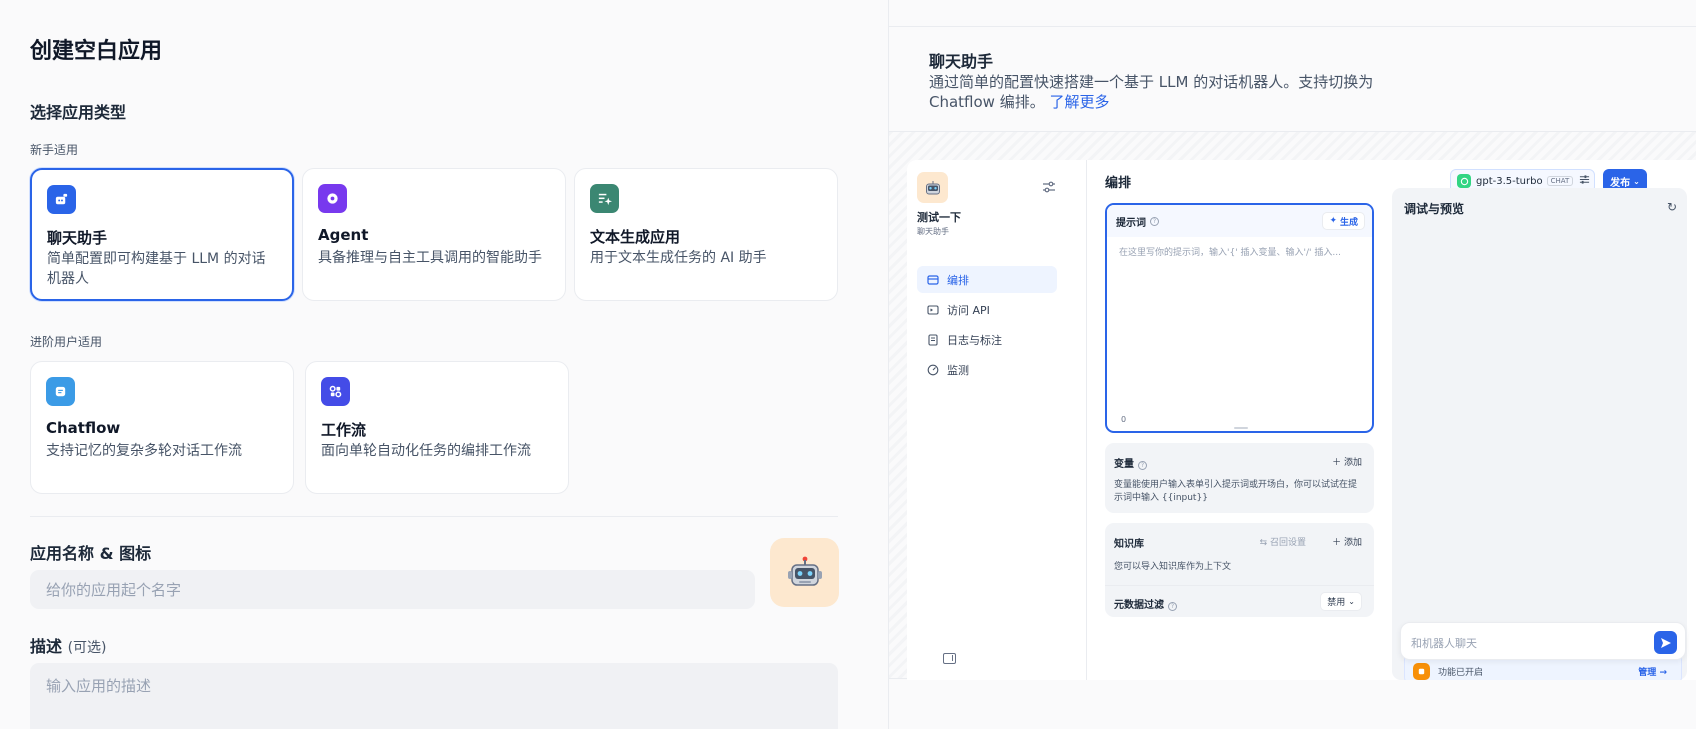 The width and height of the screenshot is (1696, 729). Describe the element at coordinates (78, 112) in the screenshot. I see `section-title: 选择应用类型` at that location.